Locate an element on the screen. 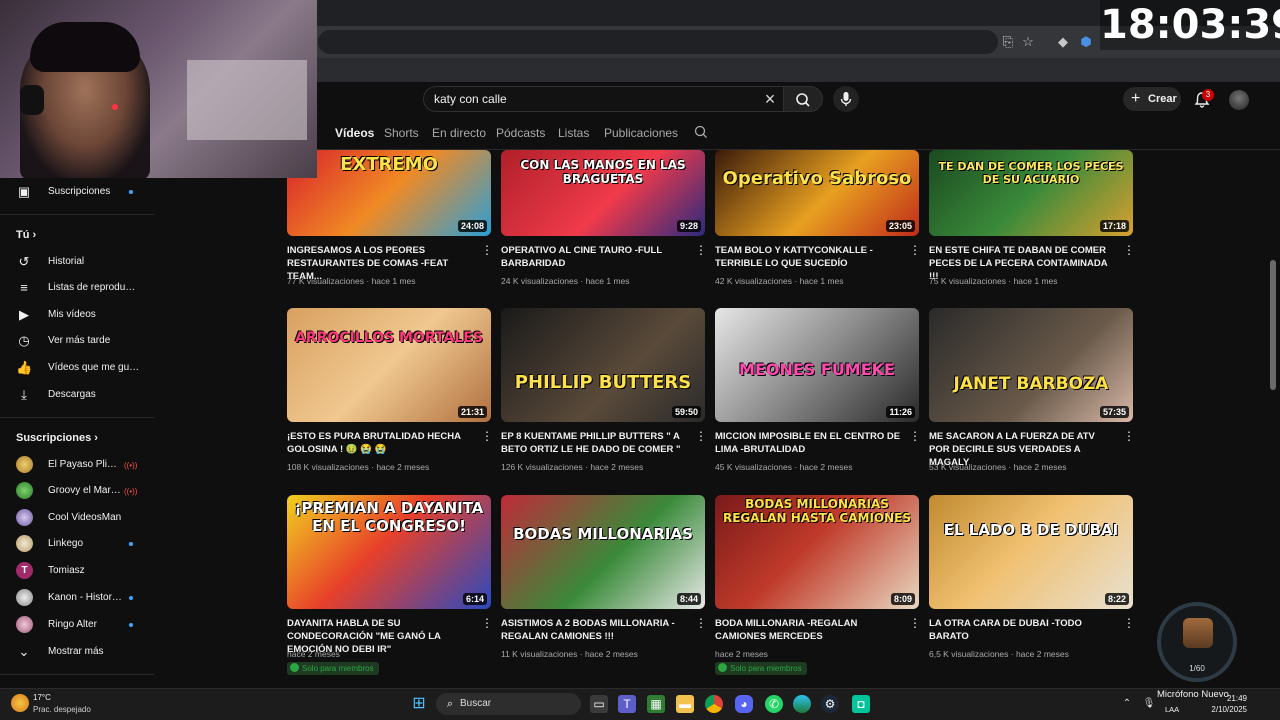  sidebar-channel: Ringo Alter is located at coordinates (77, 625).